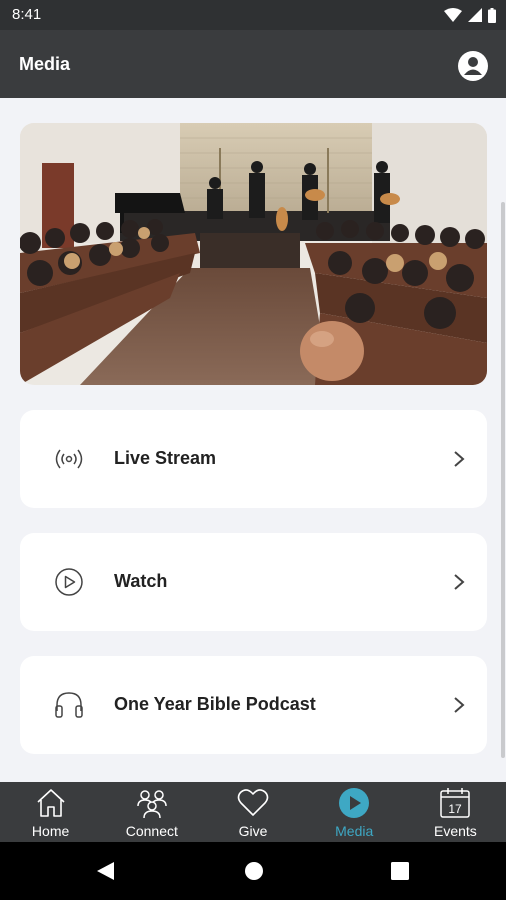 Image resolution: width=506 pixels, height=900 pixels. Describe the element at coordinates (492, 15) in the screenshot. I see `battery-icon` at that location.